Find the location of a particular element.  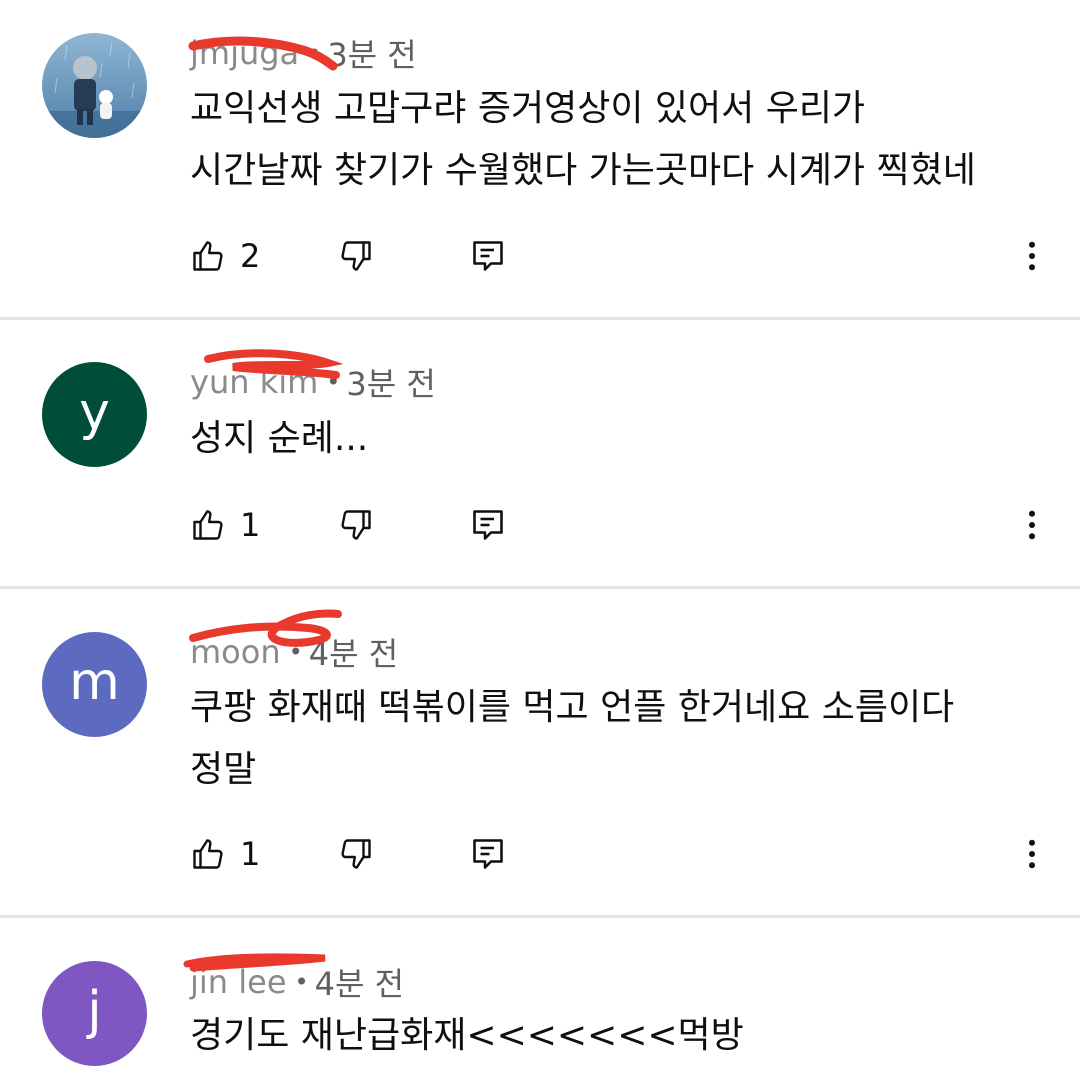

comment-meta: jmjuga • 3분 전 is located at coordinates (302, 53).